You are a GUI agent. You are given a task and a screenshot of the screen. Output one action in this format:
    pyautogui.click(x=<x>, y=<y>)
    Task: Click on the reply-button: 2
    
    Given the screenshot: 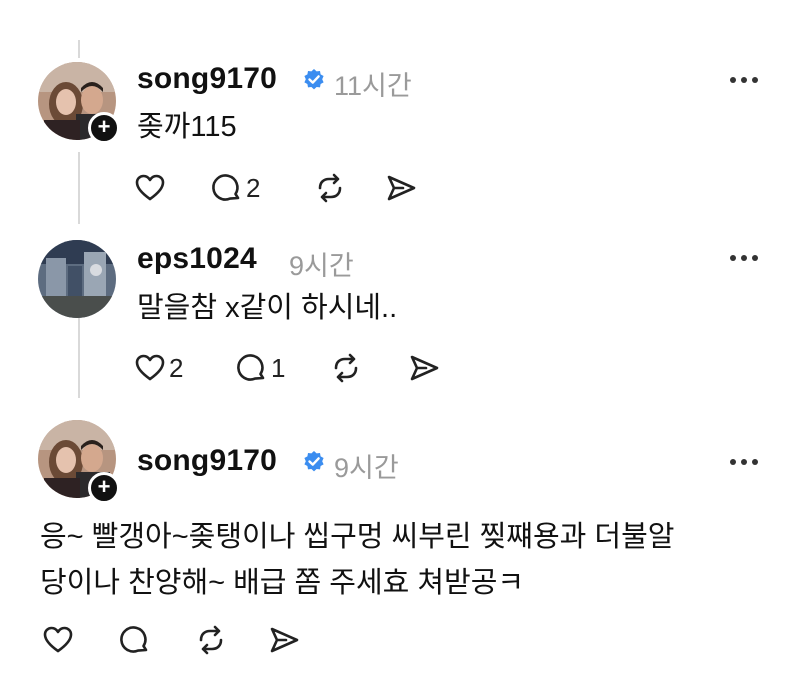 What is the action you would take?
    pyautogui.click(x=235, y=188)
    